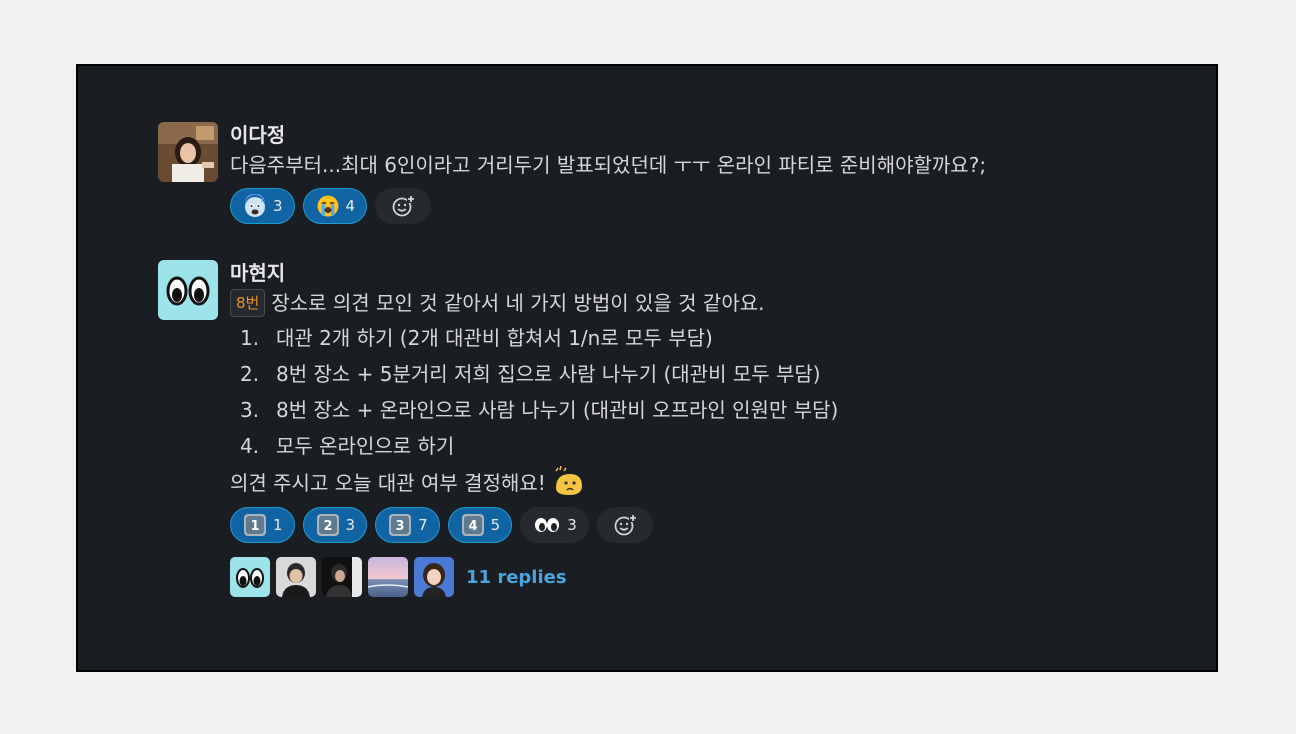 This screenshot has height=734, width=1296. I want to click on svg-text: 4, so click(472, 526).